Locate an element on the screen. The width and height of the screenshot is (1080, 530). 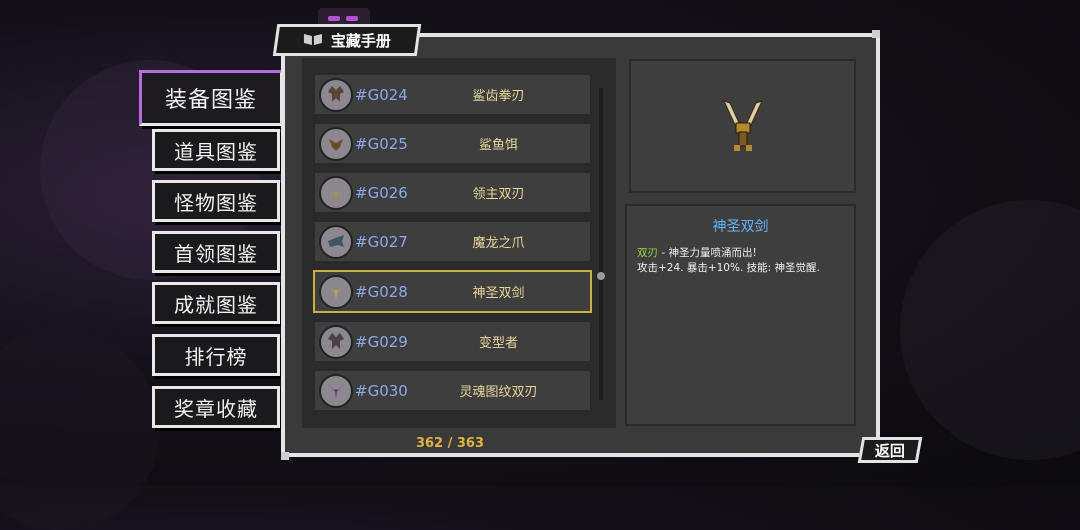
page-title: 宝藏手册 is located at coordinates (360, 40).